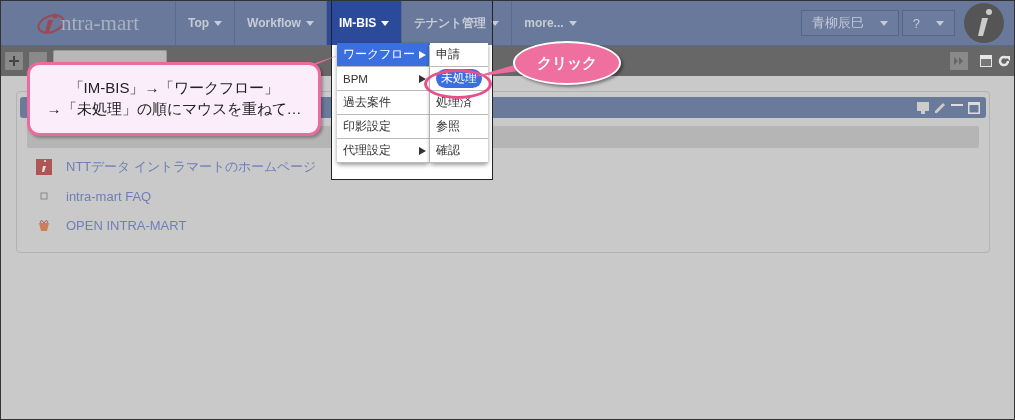 This screenshot has height=420, width=1015. Describe the element at coordinates (44, 225) in the screenshot. I see `gift-icon` at that location.